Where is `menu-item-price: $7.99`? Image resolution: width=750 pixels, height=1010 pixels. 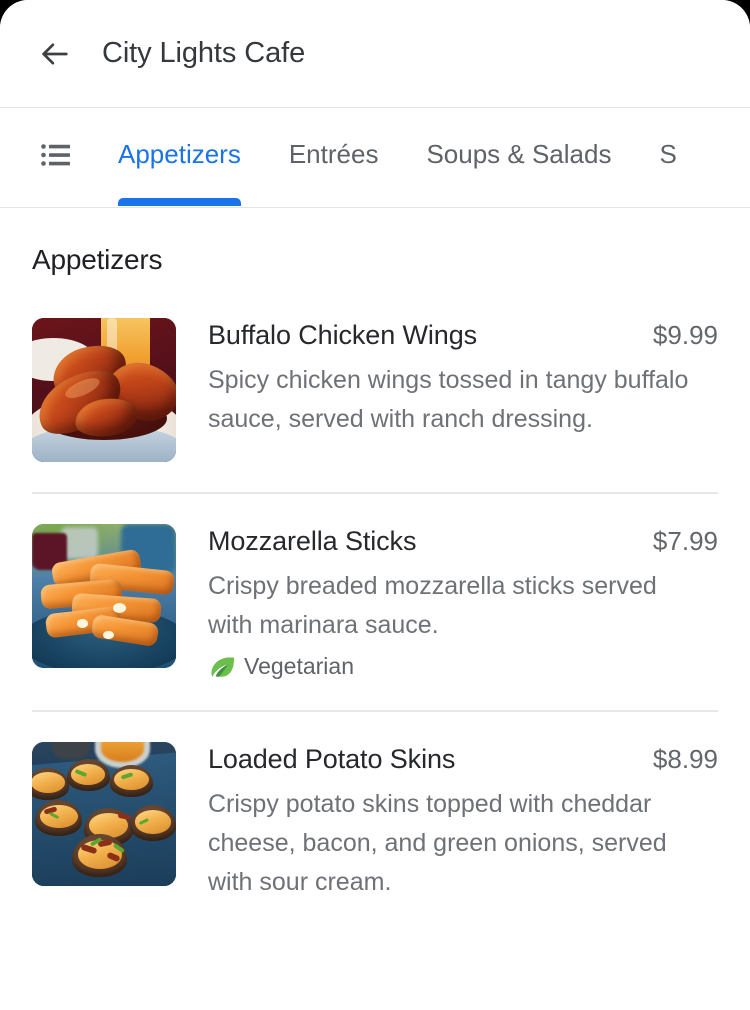 menu-item-price: $7.99 is located at coordinates (685, 541).